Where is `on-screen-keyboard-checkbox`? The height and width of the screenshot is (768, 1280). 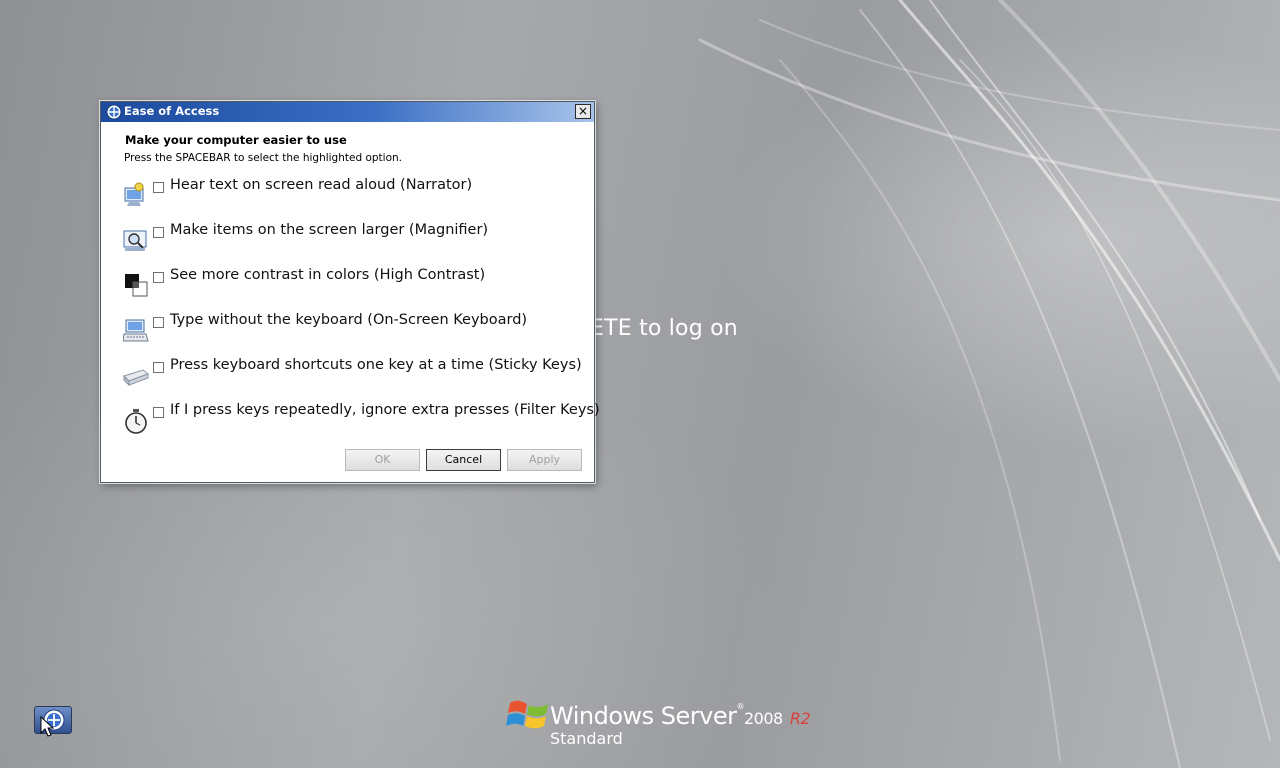 on-screen-keyboard-checkbox is located at coordinates (158, 322).